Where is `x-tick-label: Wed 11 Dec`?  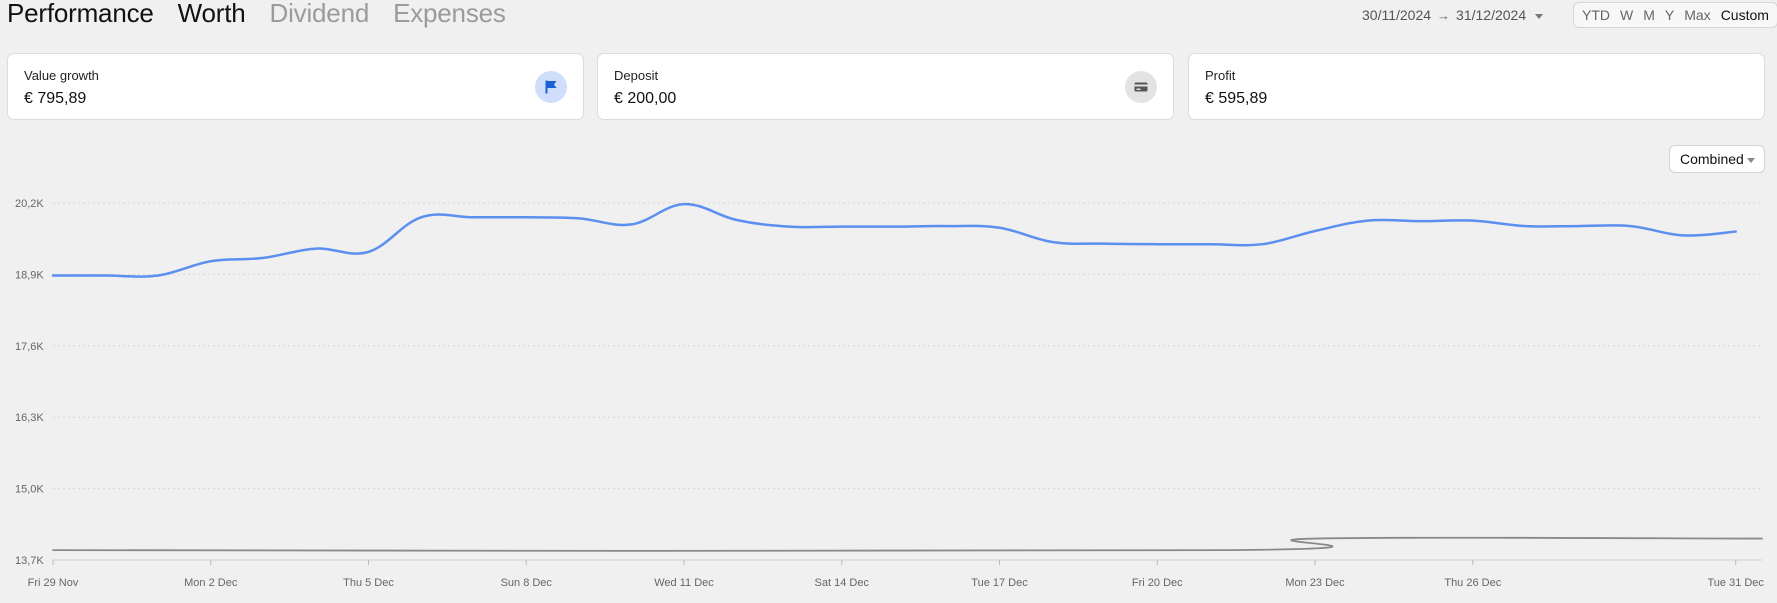 x-tick-label: Wed 11 Dec is located at coordinates (684, 583).